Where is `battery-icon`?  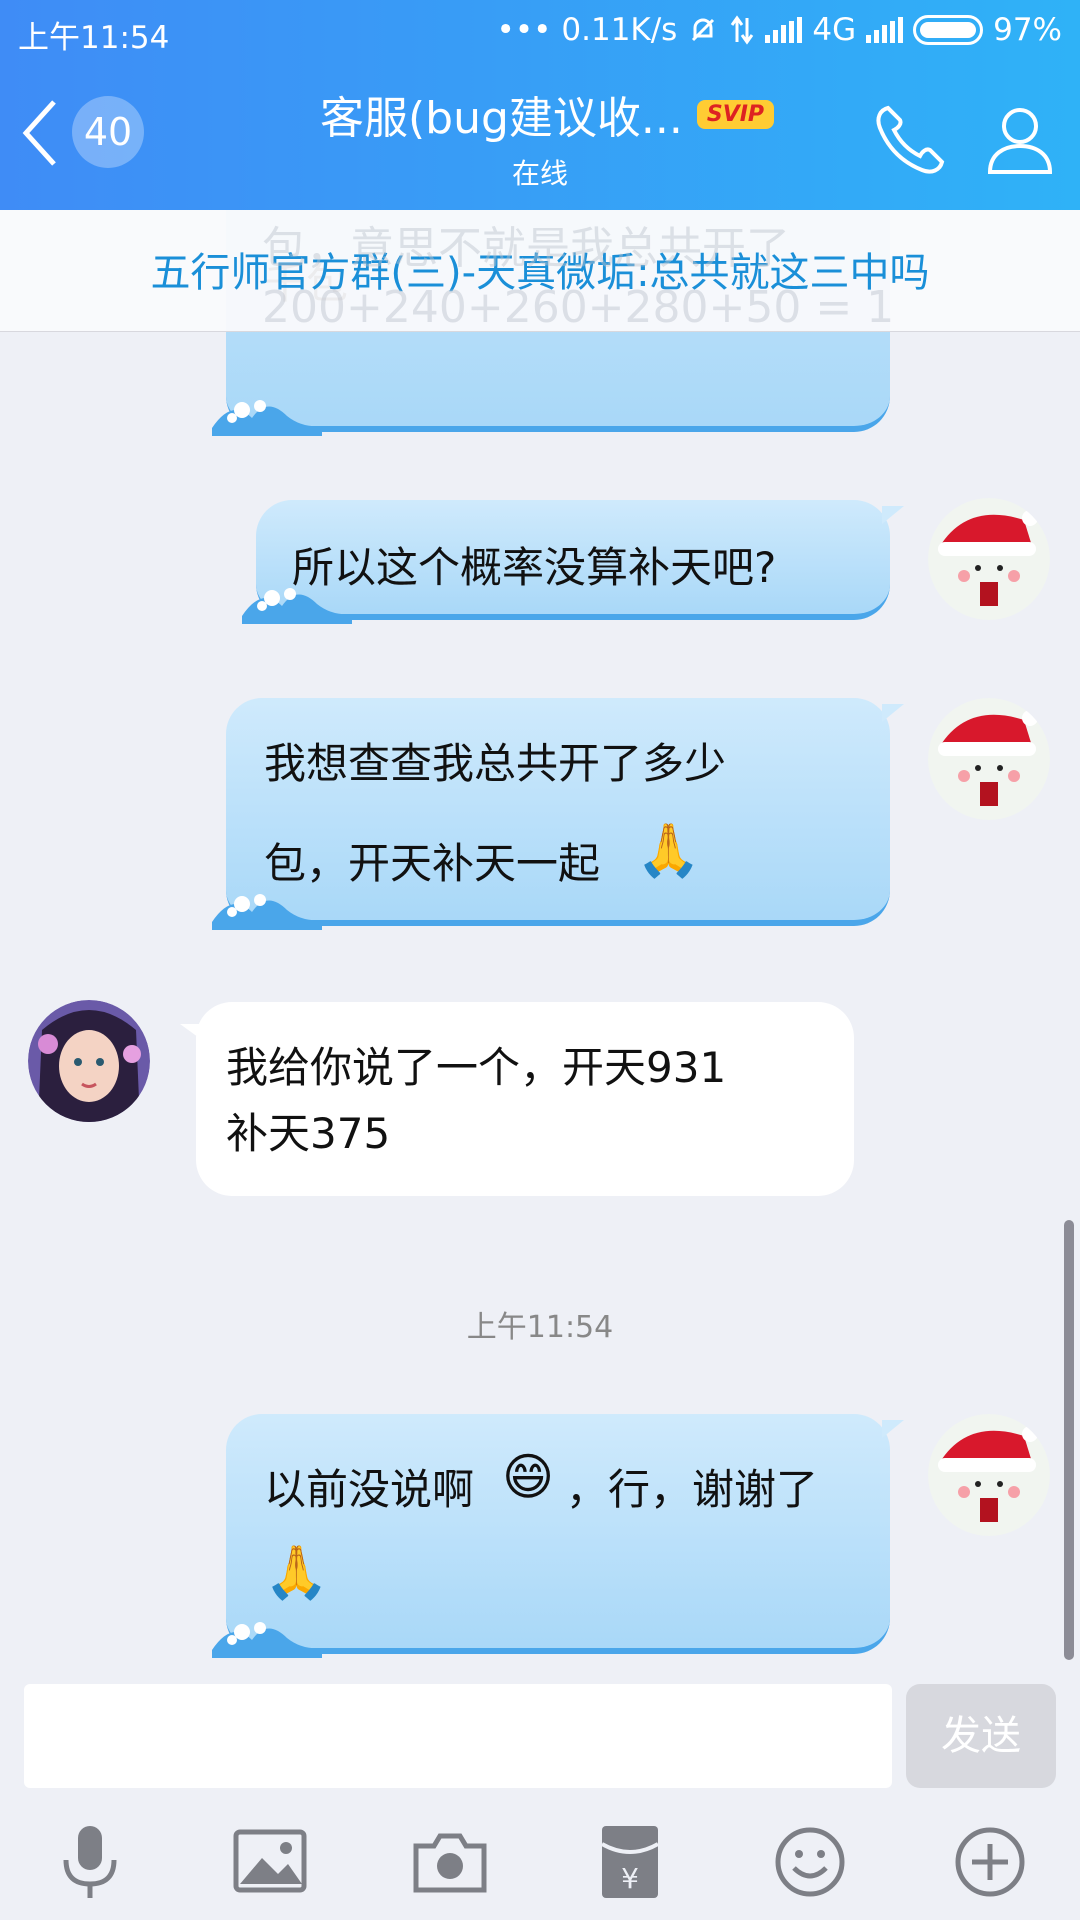
battery-icon is located at coordinates (948, 30).